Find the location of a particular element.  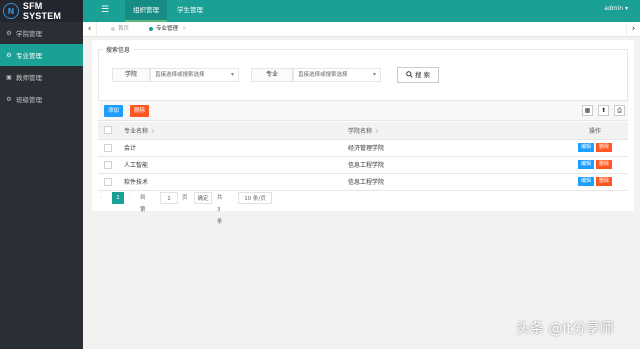

page-tab-label: 专业管理 is located at coordinates (167, 29).